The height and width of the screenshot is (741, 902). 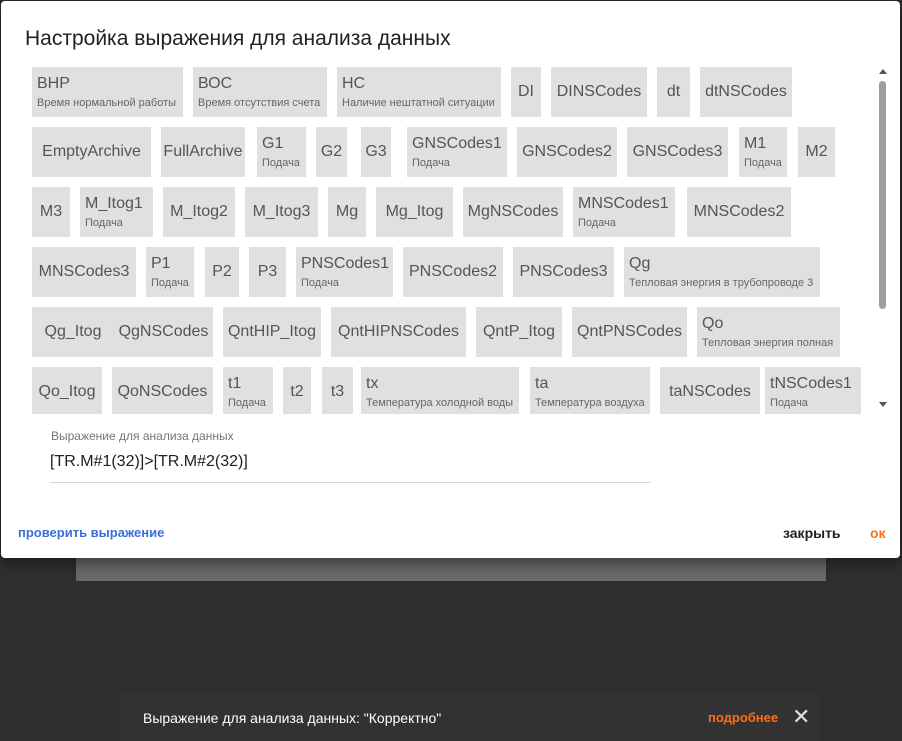 I want to click on variable-chip: Qo_Itog, so click(x=67, y=390).